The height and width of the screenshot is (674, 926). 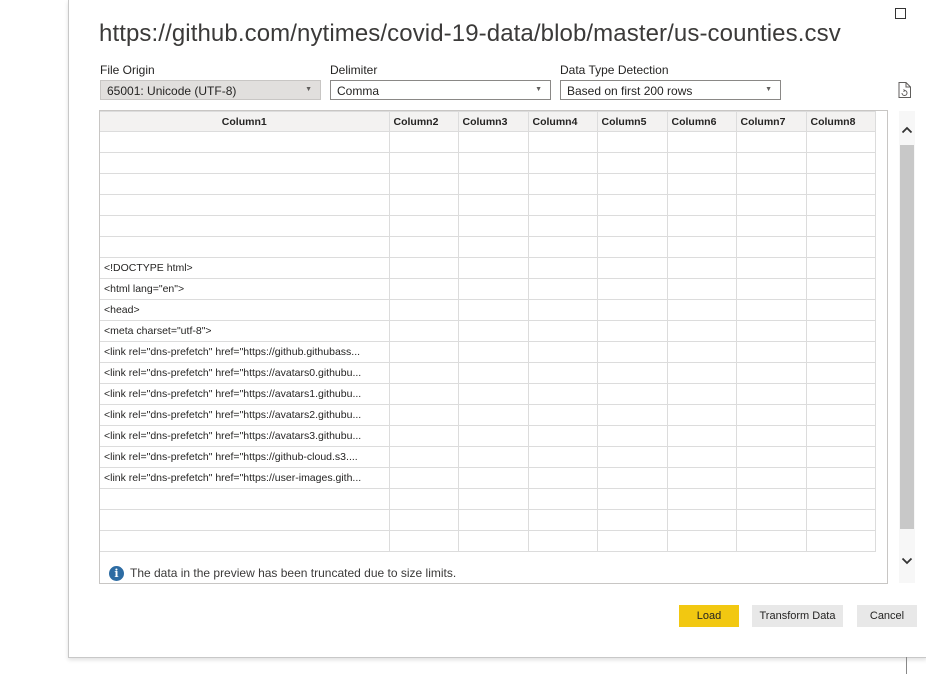 What do you see at coordinates (907, 337) in the screenshot?
I see `scrollbar-thumb` at bounding box center [907, 337].